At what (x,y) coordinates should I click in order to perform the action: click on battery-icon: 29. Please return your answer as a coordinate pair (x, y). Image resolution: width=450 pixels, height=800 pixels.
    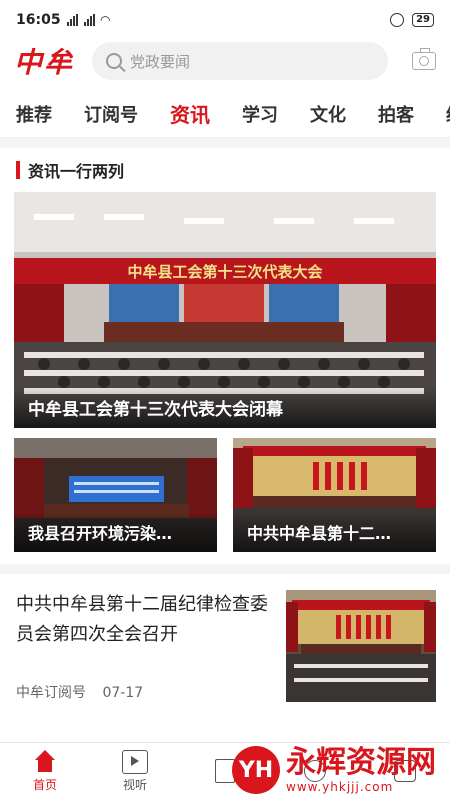
    Looking at the image, I should click on (423, 20).